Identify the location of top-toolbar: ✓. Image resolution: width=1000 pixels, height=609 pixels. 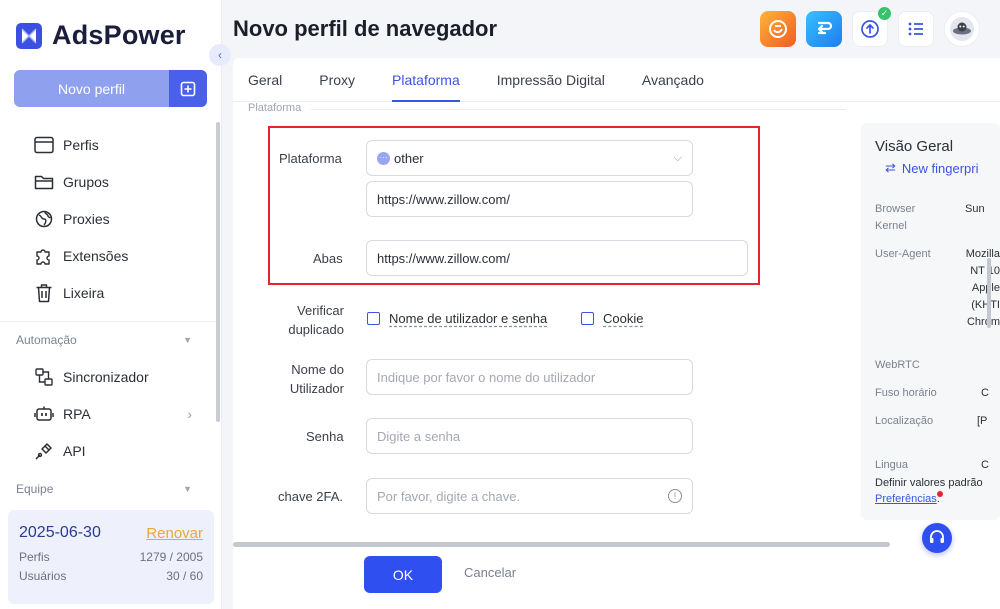
(875, 27).